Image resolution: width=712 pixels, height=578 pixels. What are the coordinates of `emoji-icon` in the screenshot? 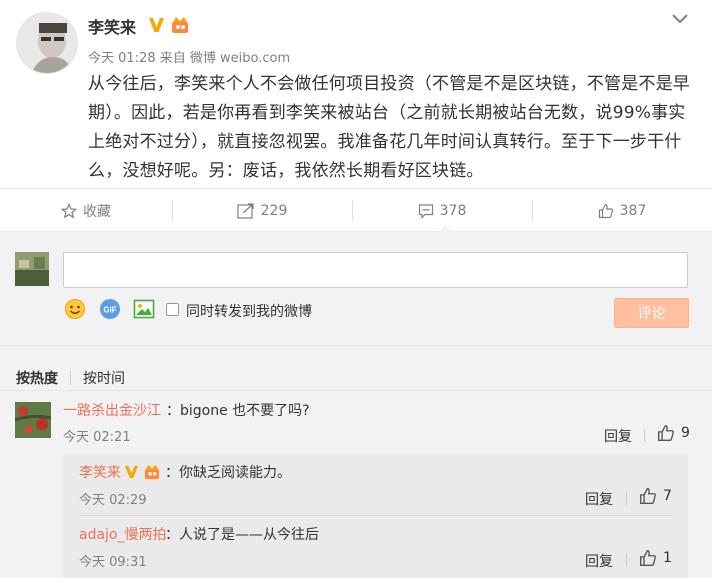 It's located at (75, 309).